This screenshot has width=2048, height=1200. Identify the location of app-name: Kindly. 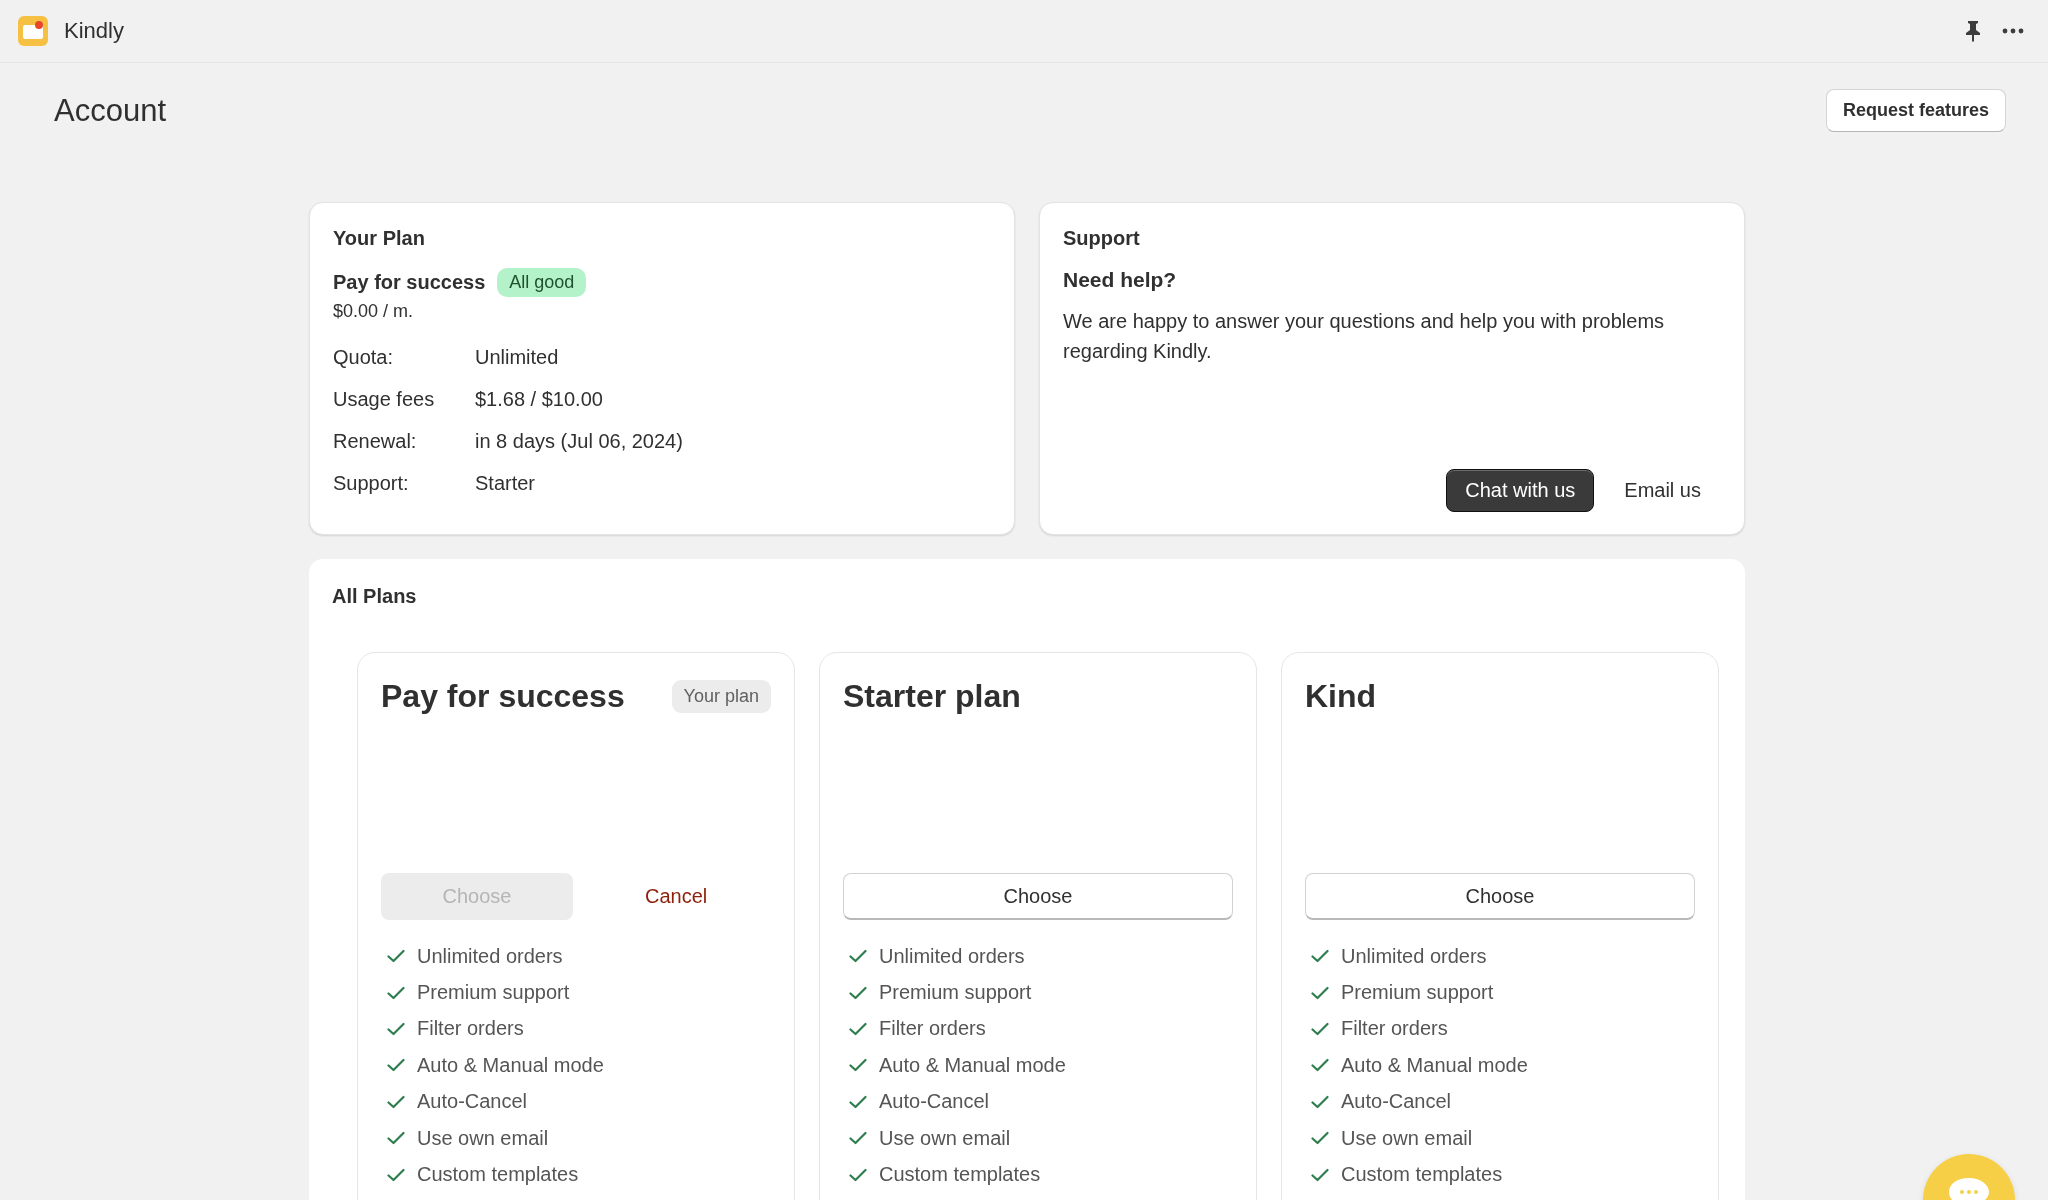
(94, 31).